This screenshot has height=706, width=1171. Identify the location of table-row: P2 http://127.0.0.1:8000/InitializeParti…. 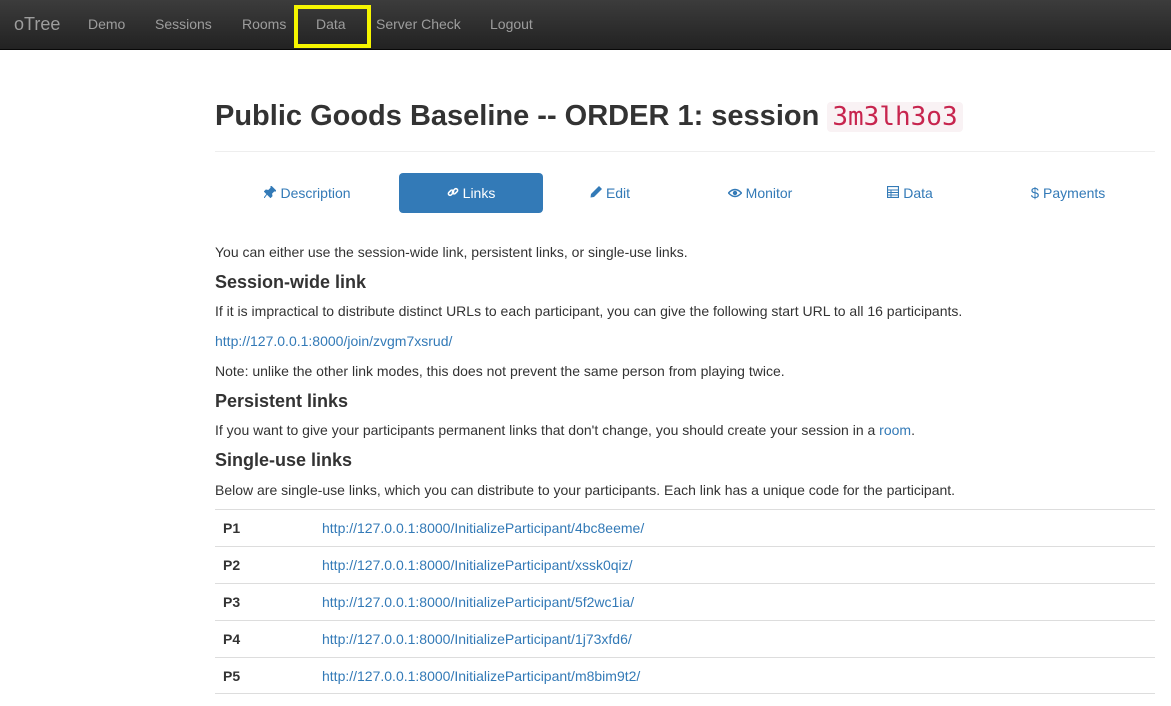
(685, 564).